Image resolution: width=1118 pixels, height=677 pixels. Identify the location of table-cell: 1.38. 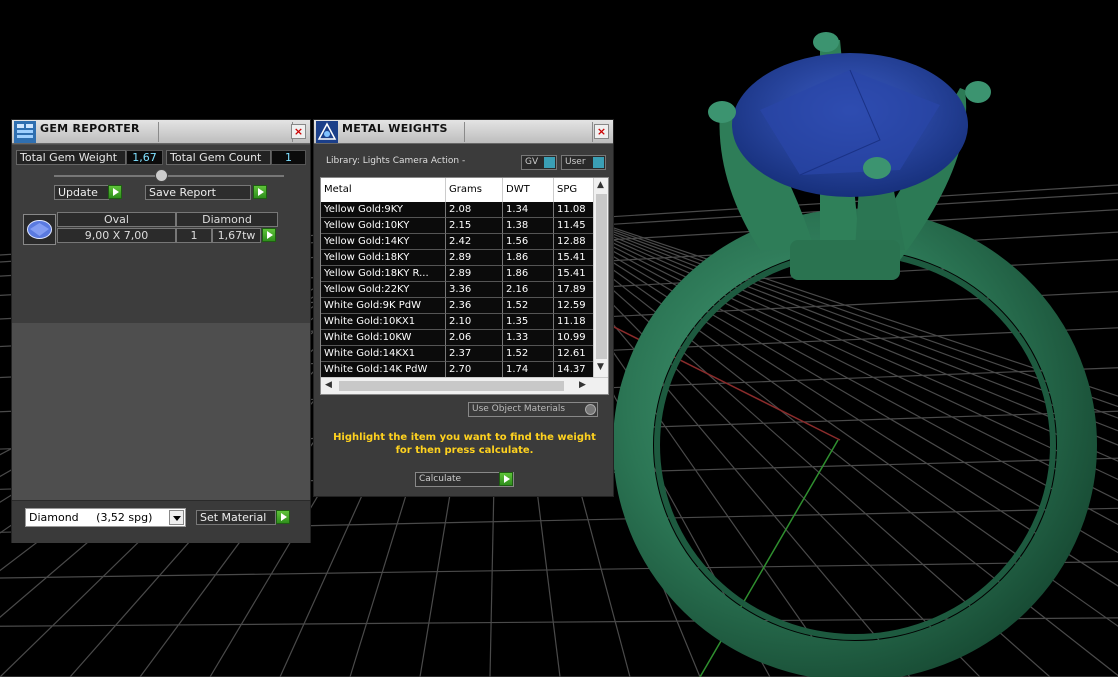
(528, 226).